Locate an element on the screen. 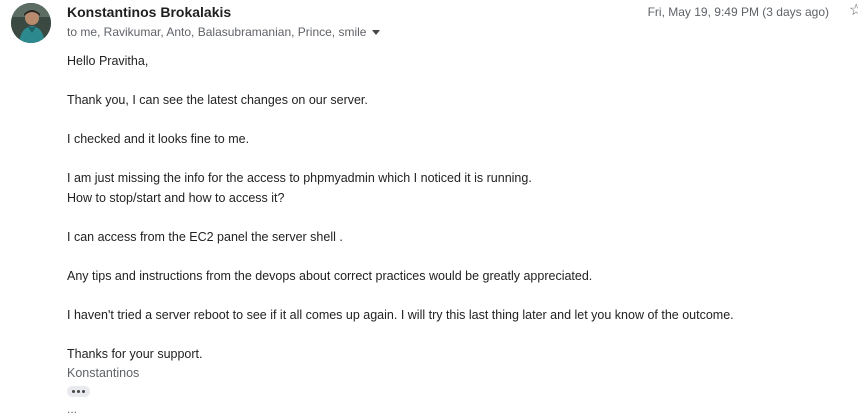 The image size is (858, 420). star-icon: ☆ is located at coordinates (853, 11).